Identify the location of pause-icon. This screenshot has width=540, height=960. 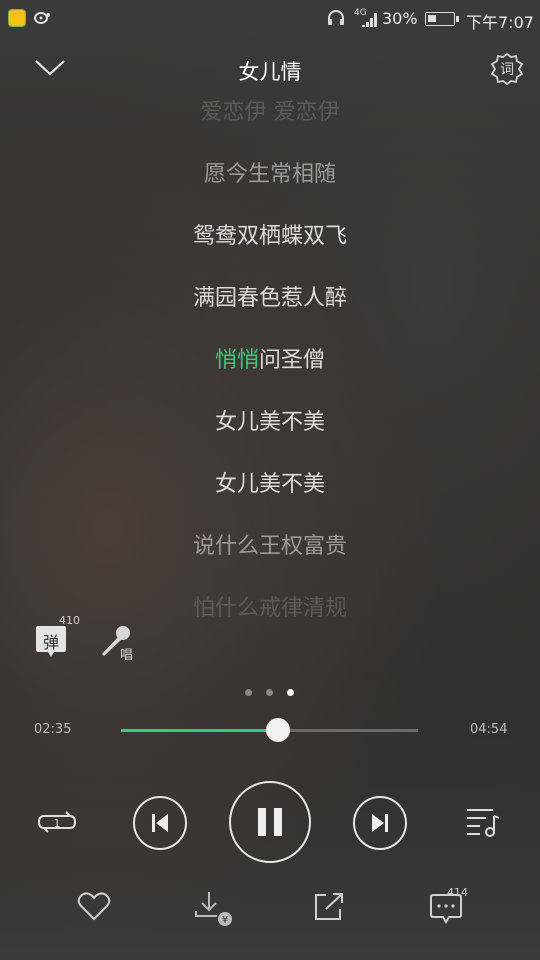
(270, 822).